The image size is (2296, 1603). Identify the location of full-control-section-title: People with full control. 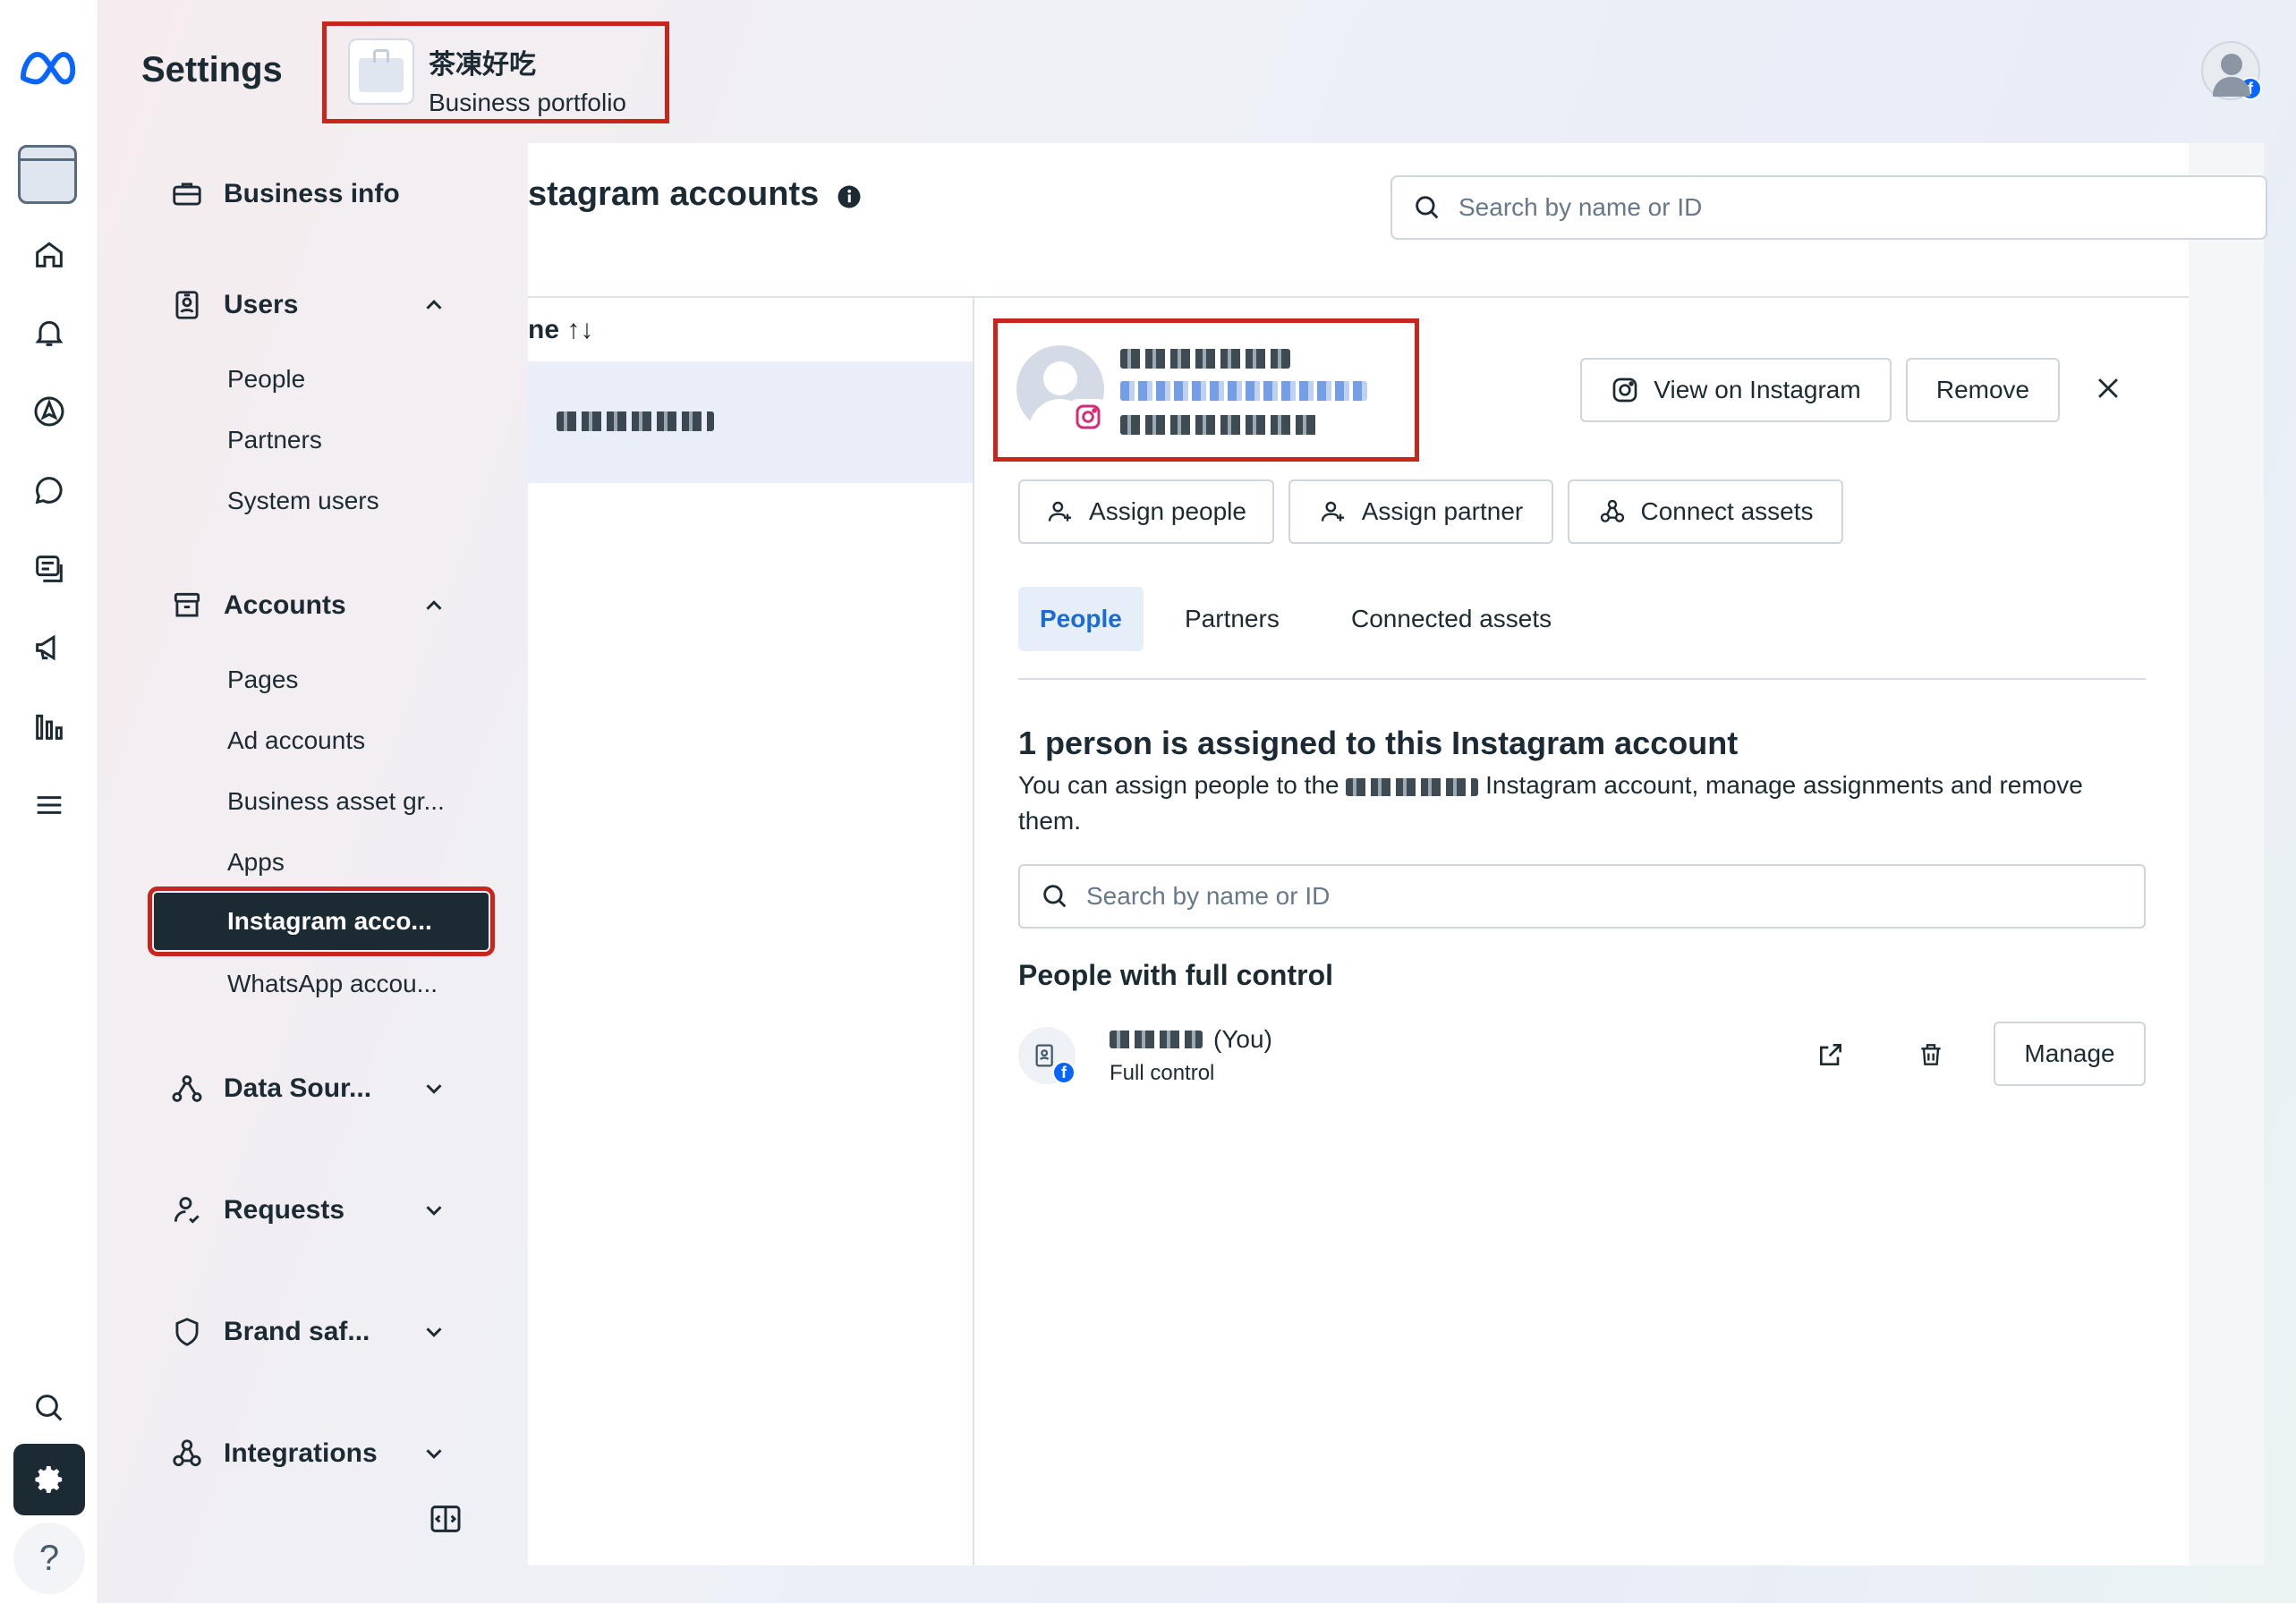
(1175, 975).